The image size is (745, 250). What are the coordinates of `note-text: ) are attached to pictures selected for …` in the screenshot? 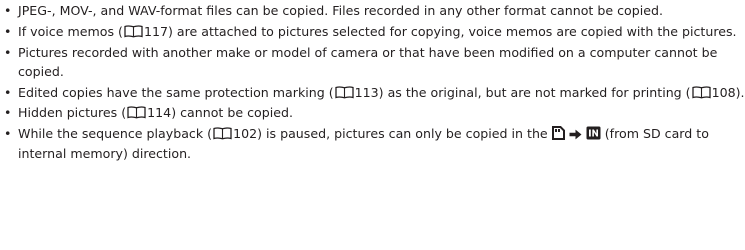 It's located at (452, 31).